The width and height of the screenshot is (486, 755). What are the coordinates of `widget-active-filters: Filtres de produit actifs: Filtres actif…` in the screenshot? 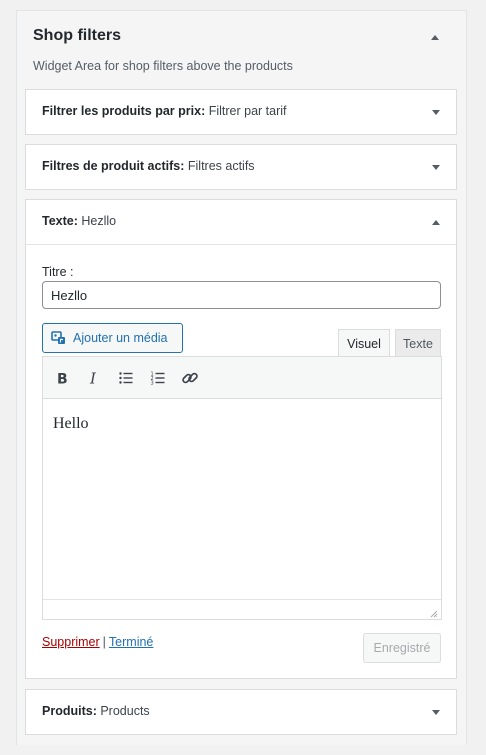 It's located at (241, 167).